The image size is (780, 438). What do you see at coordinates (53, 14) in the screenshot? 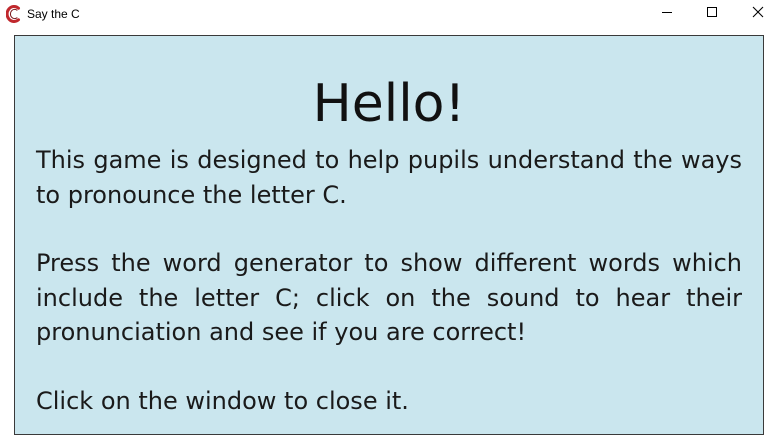
I see `window-title: Say the C` at bounding box center [53, 14].